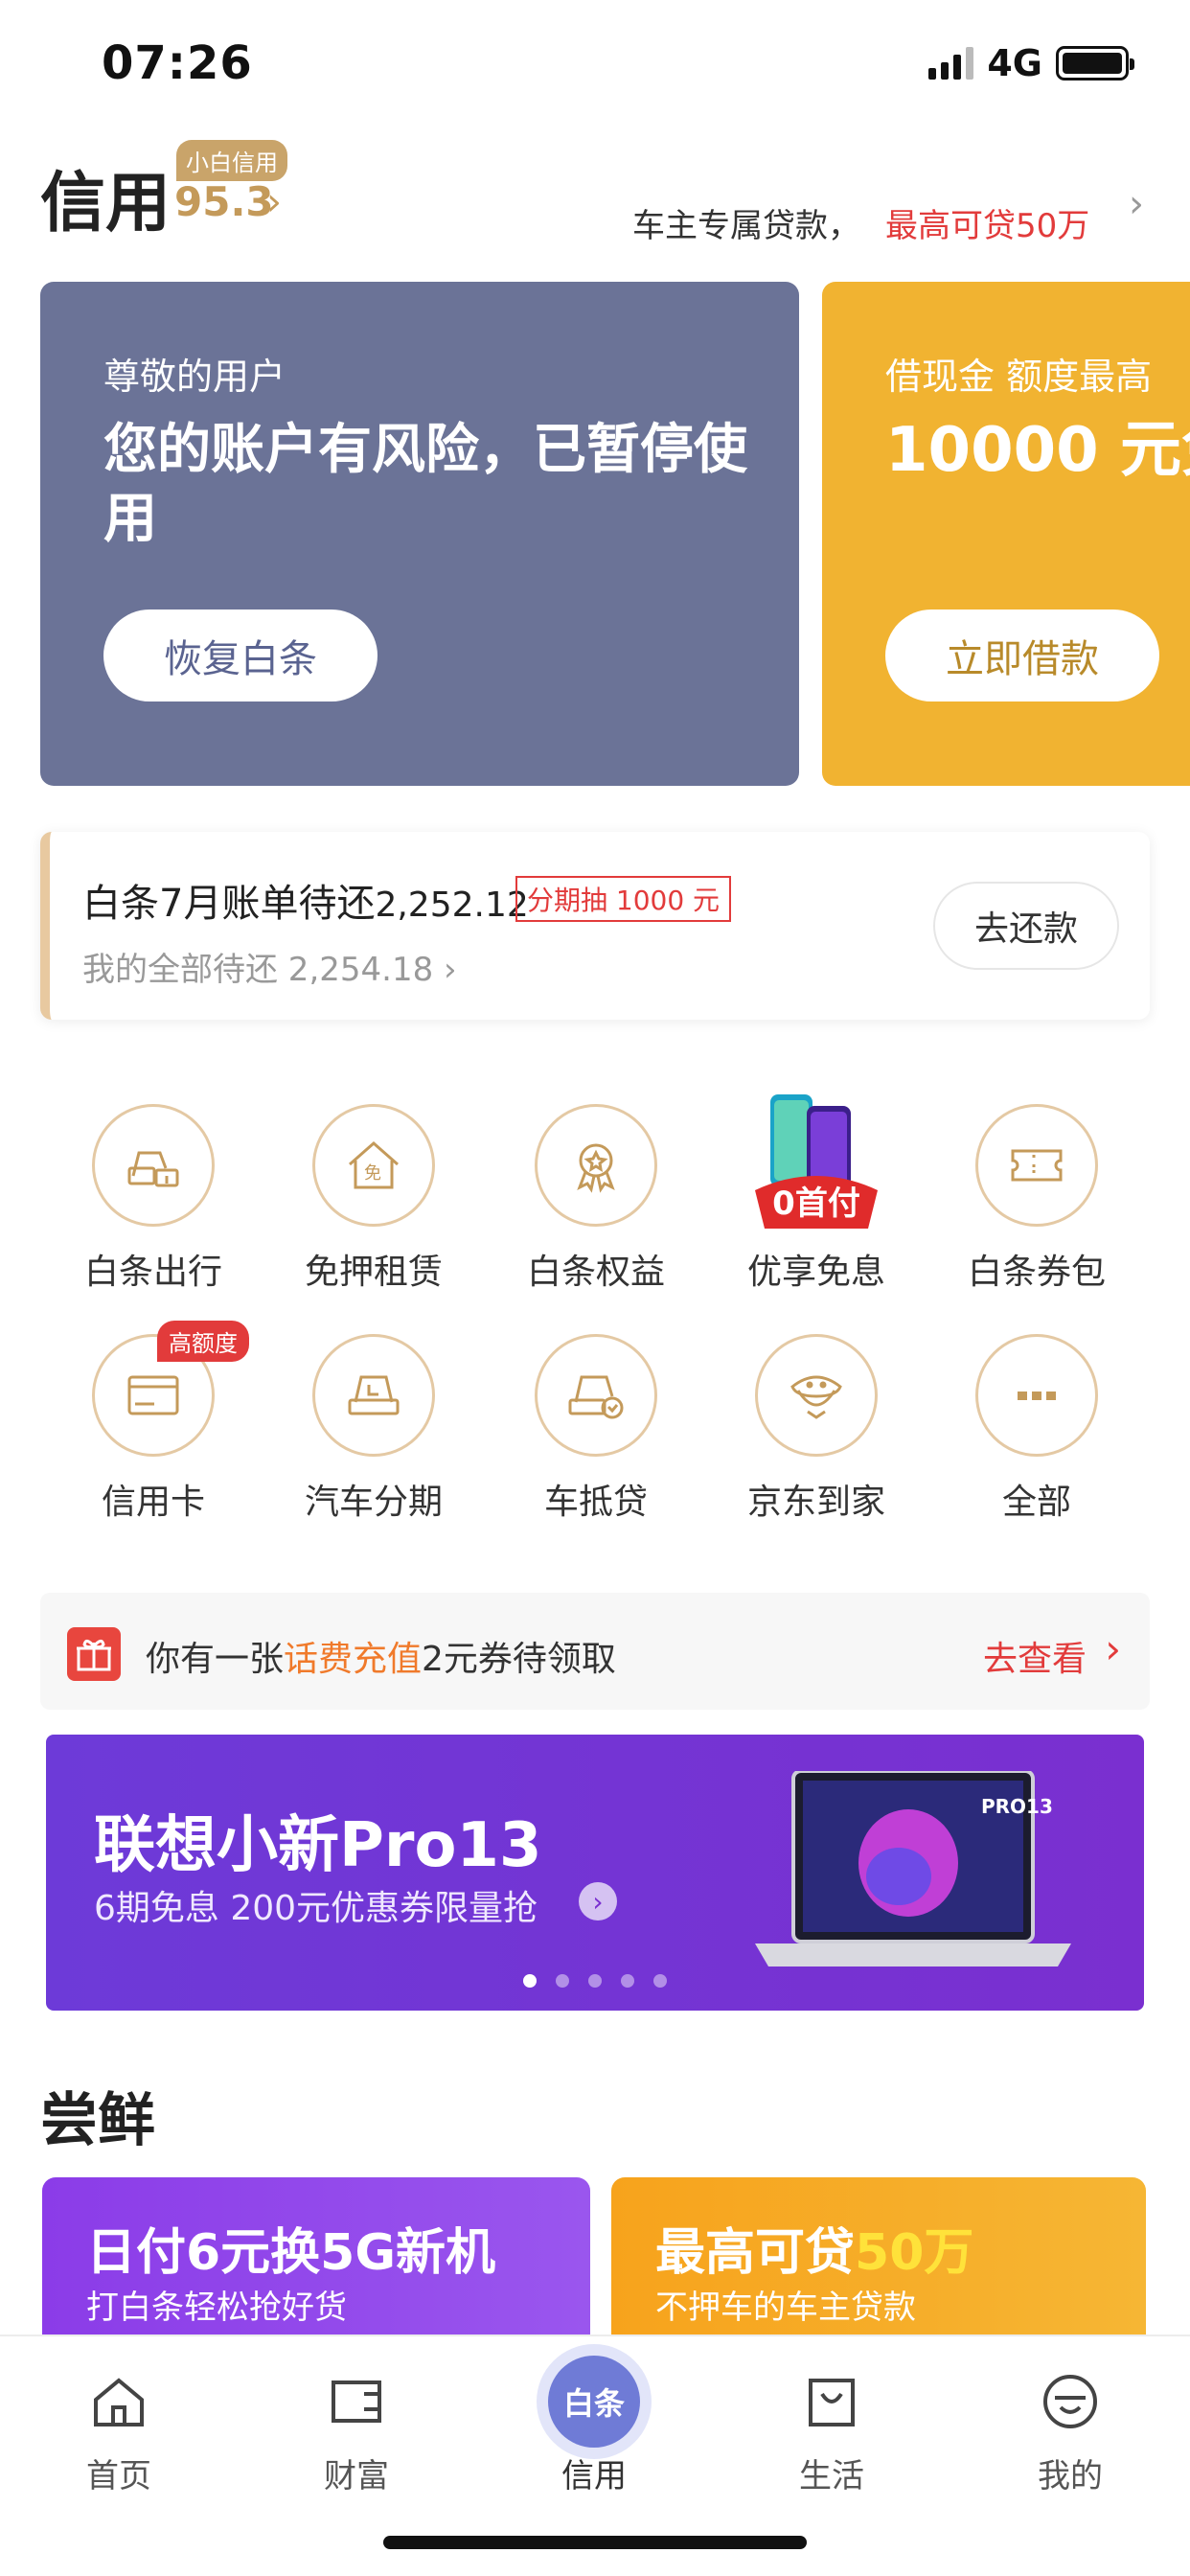 The image size is (1190, 2576). I want to click on grid-item-credit-card: 高额度 信用卡, so click(153, 1428).